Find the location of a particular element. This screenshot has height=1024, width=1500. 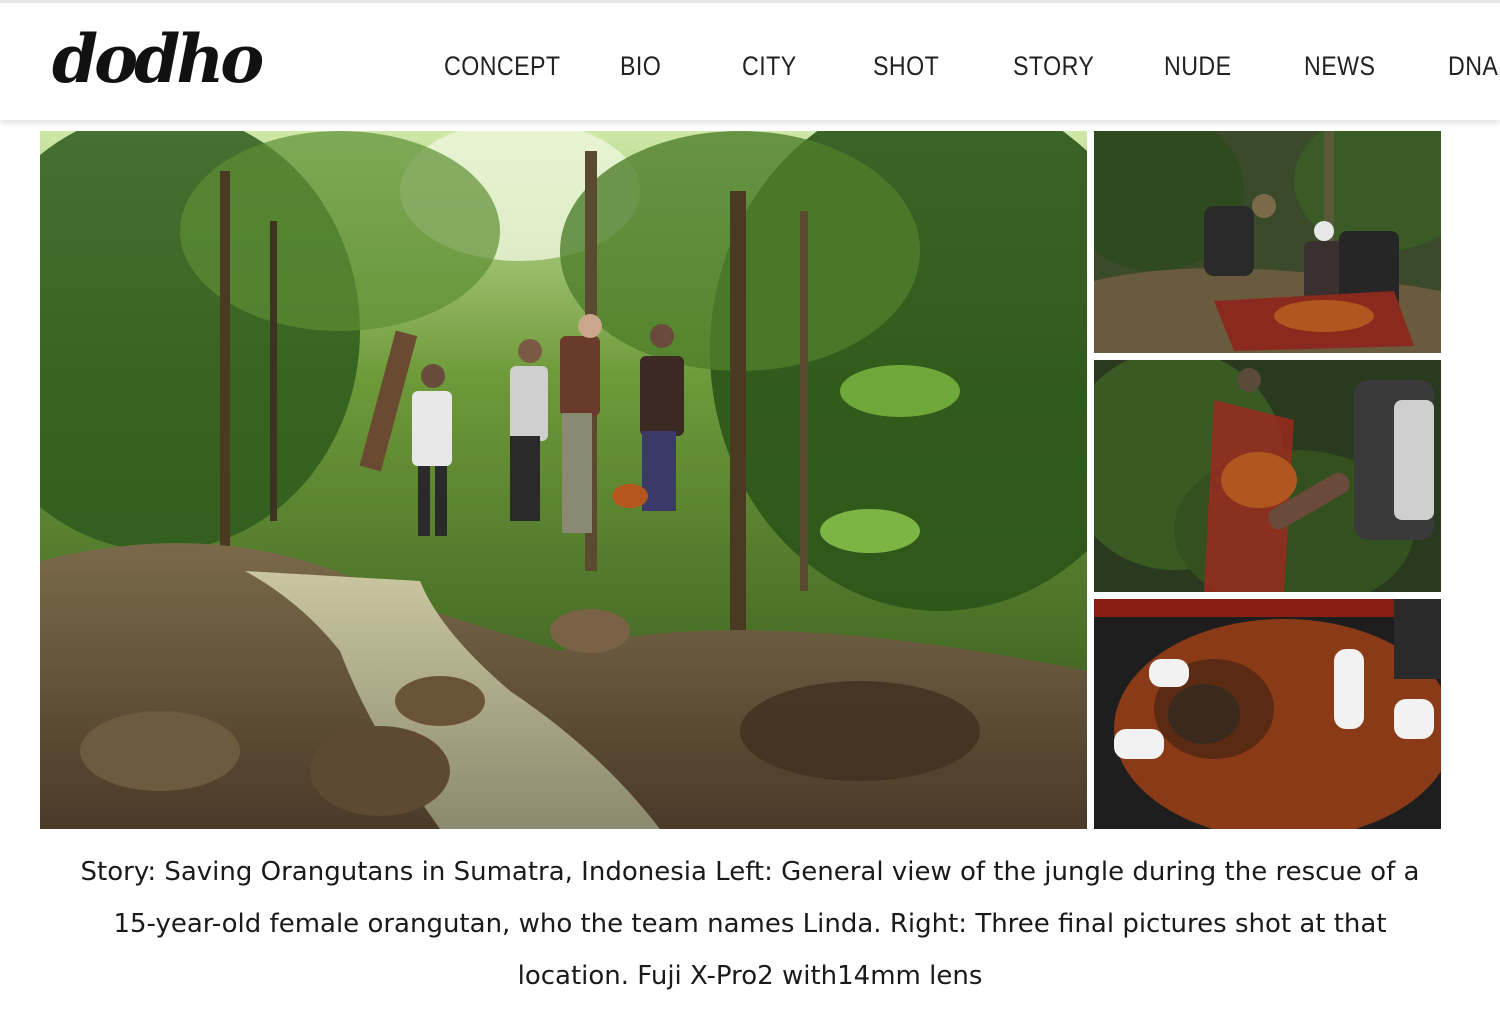

orangutan-net-photo is located at coordinates (1267, 476).